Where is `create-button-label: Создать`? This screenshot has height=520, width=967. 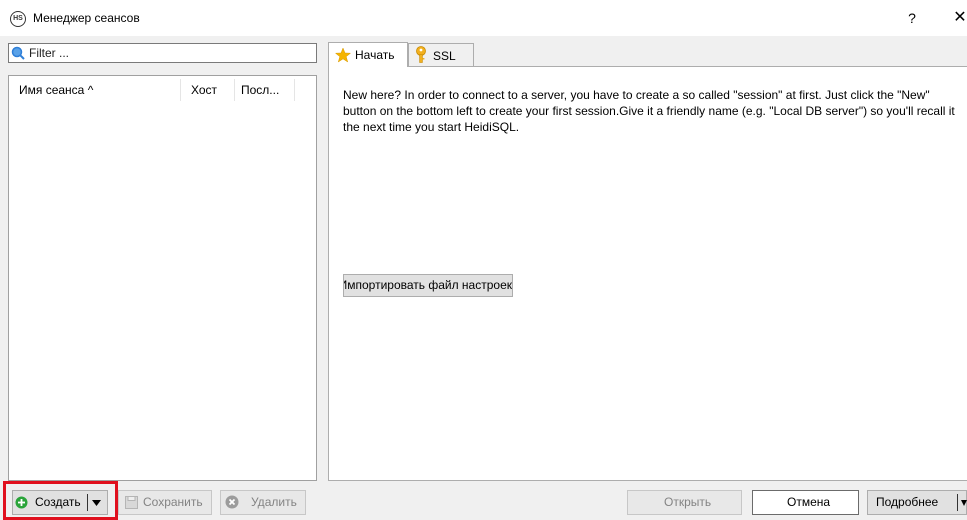 create-button-label: Создать is located at coordinates (58, 502).